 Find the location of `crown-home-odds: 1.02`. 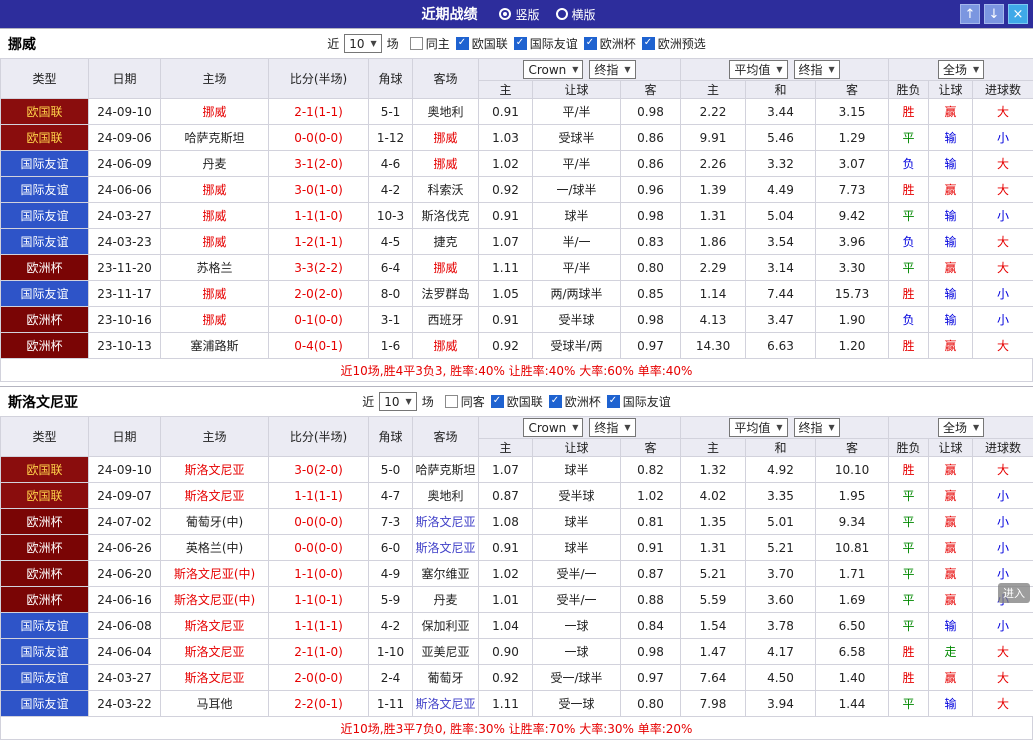

crown-home-odds: 1.02 is located at coordinates (506, 164).